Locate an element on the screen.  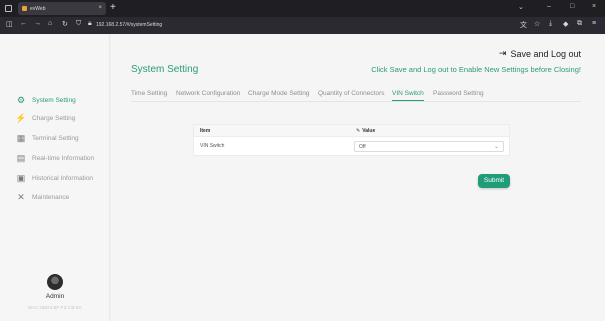
tab-vin-switch: VIN Switch is located at coordinates (408, 95).